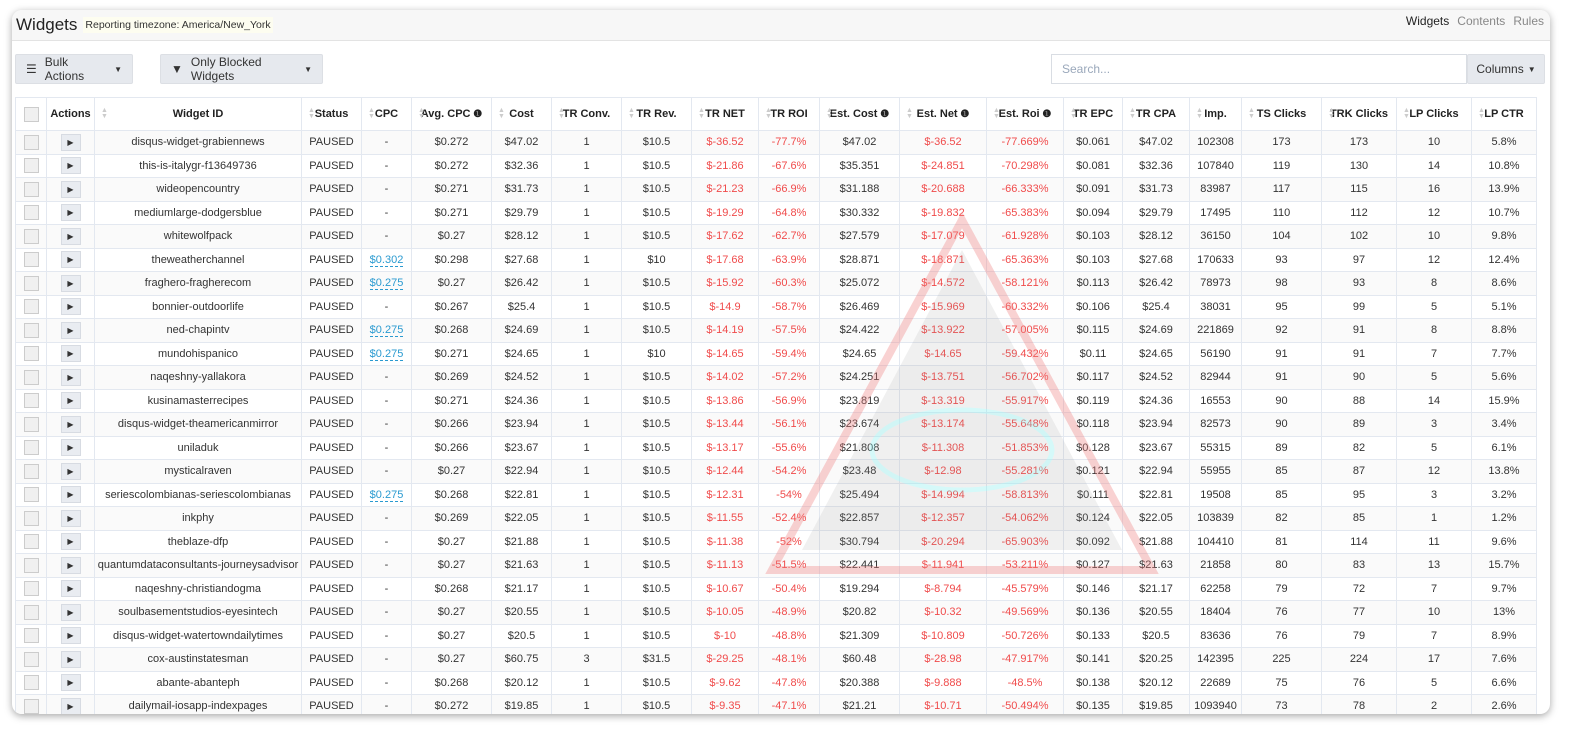  Describe the element at coordinates (1481, 21) in the screenshot. I see `nav-contents: Contents` at that location.